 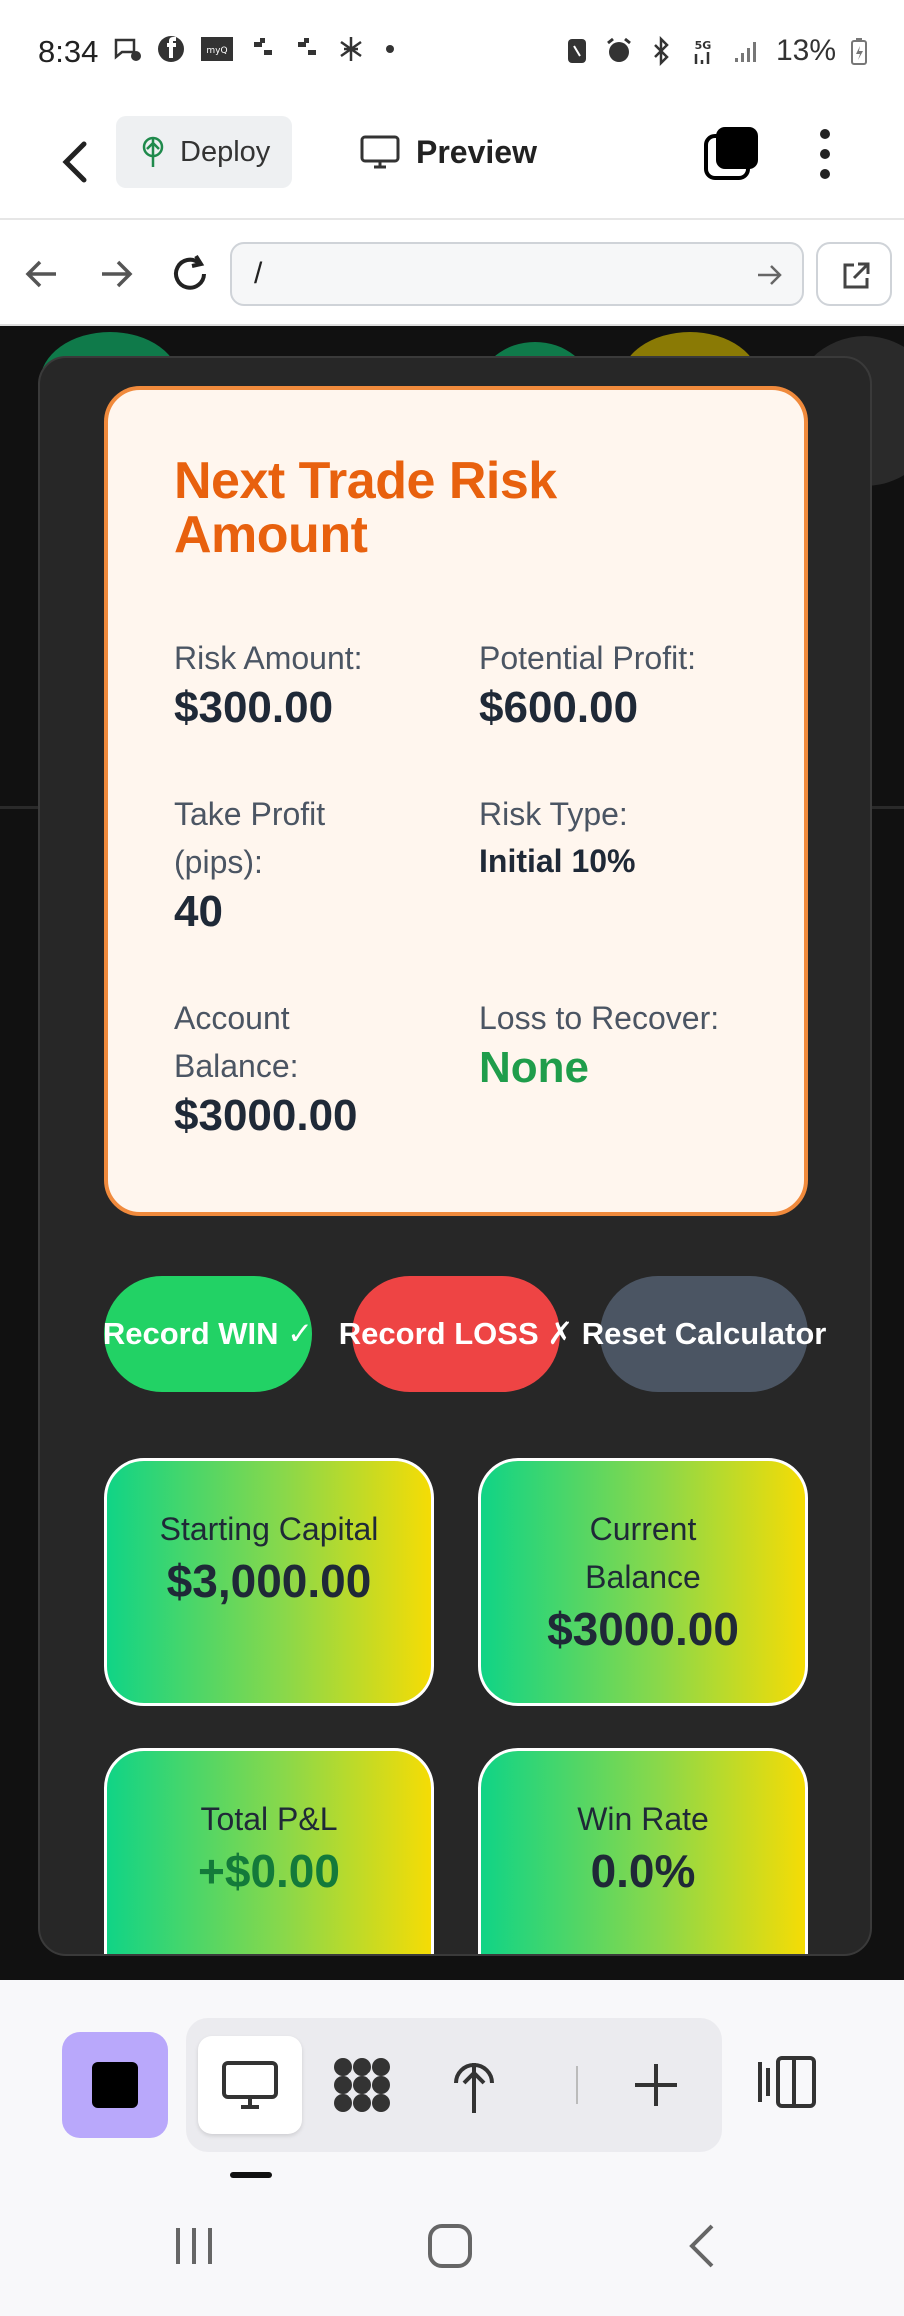 What do you see at coordinates (643, 1629) in the screenshot?
I see `current-balance-value: $3000.00` at bounding box center [643, 1629].